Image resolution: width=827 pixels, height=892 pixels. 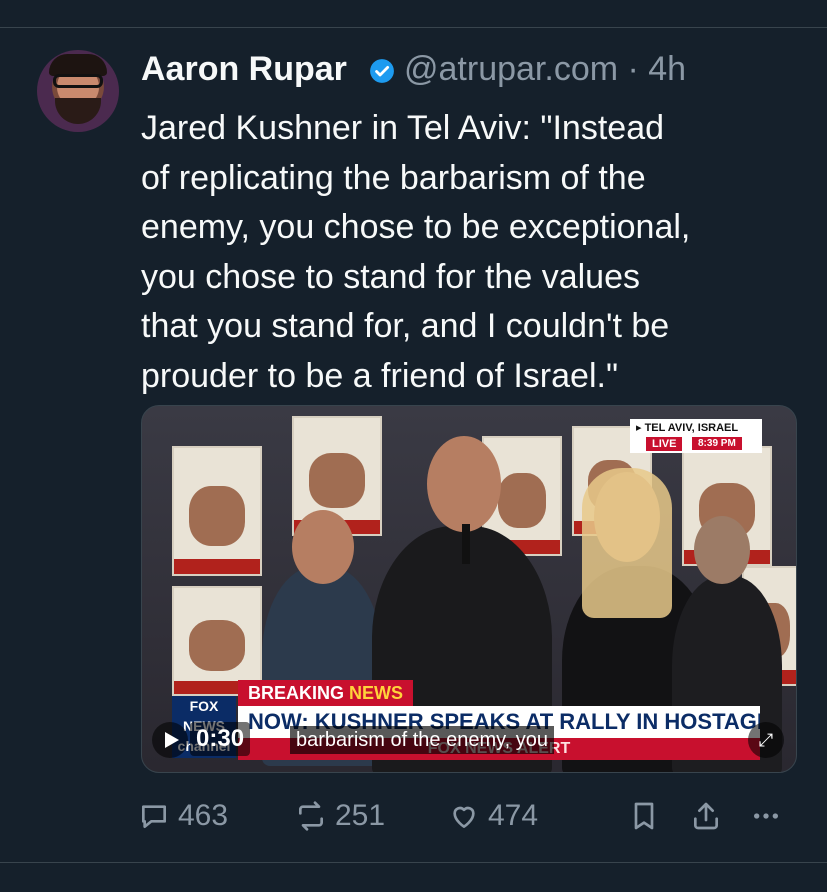 I want to click on reply-button: 463, so click(x=183, y=816).